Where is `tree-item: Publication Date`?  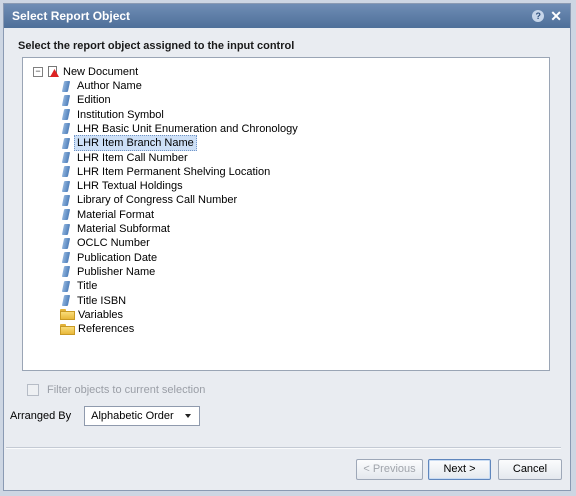 tree-item: Publication Date is located at coordinates (109, 258).